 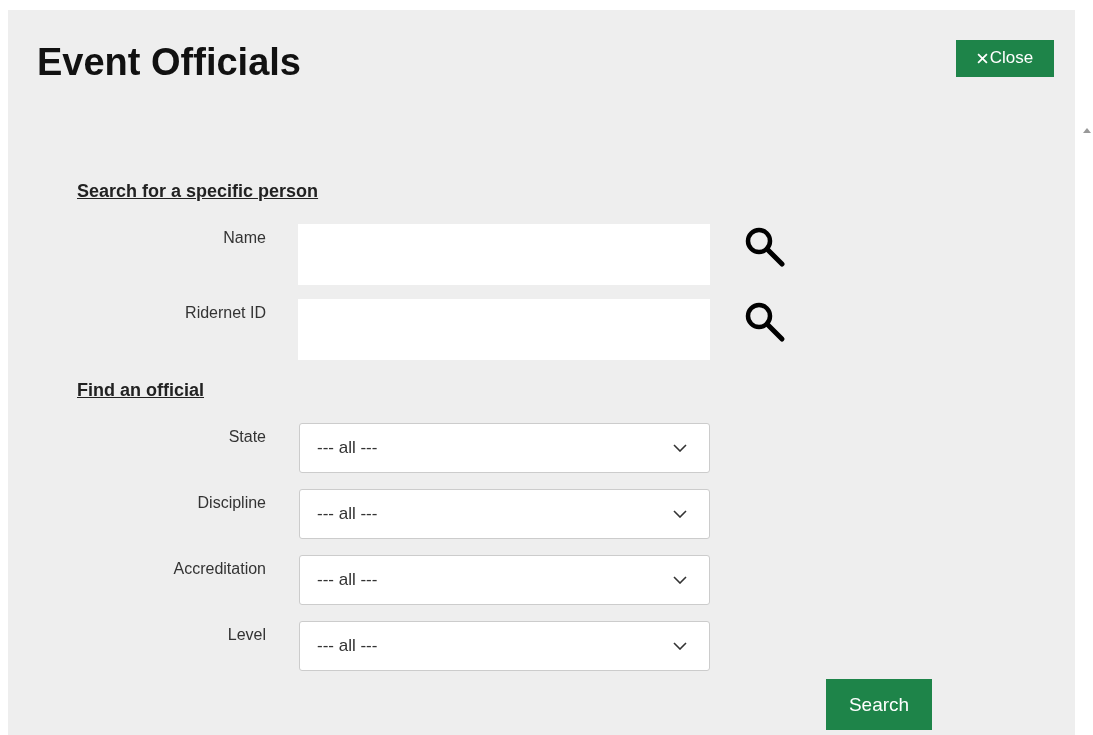 I want to click on field-label: Name, so click(x=244, y=237).